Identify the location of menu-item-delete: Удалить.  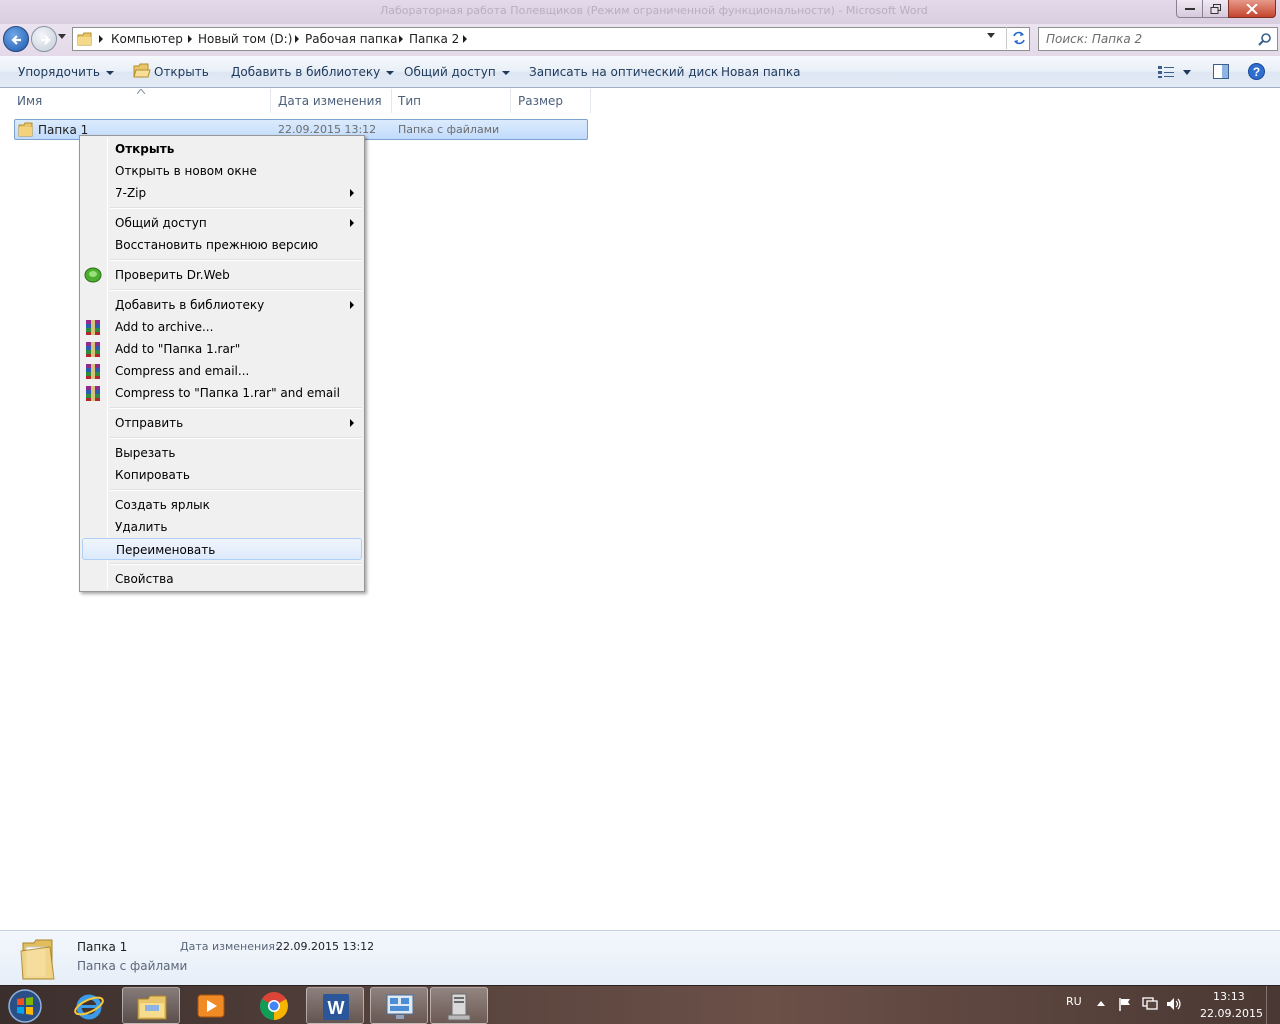
(222, 527).